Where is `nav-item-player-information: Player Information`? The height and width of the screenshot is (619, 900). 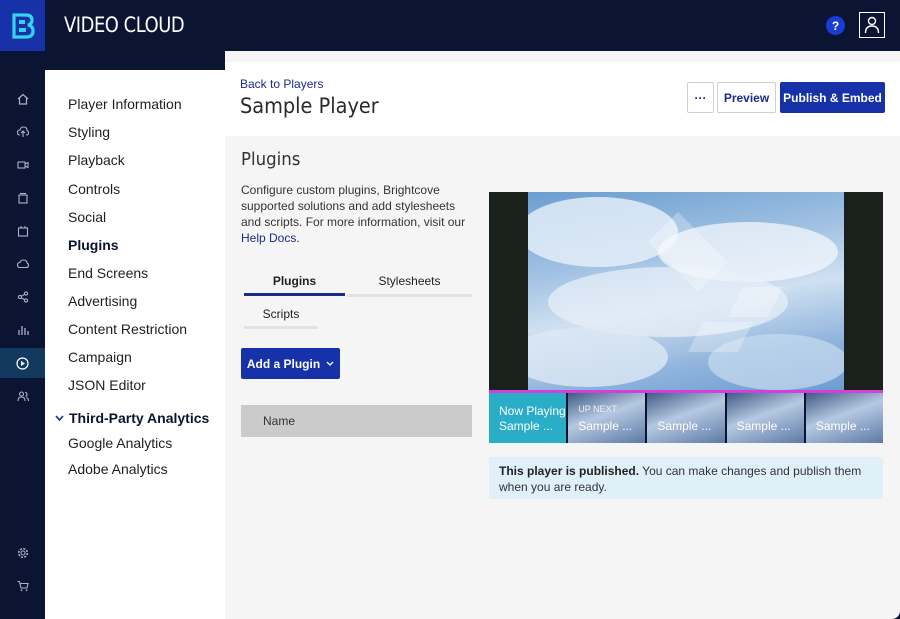 nav-item-player-information: Player Information is located at coordinates (125, 104).